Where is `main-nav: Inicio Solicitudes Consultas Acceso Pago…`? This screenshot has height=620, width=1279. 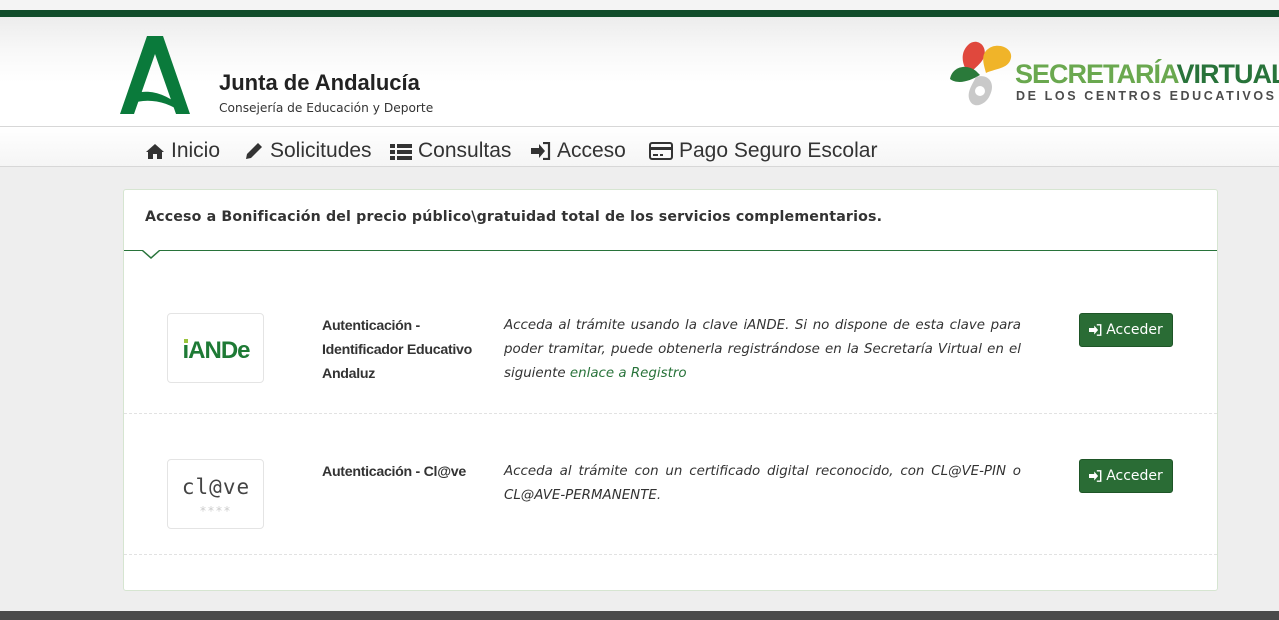 main-nav: Inicio Solicitudes Consultas Acceso Pago… is located at coordinates (639, 147).